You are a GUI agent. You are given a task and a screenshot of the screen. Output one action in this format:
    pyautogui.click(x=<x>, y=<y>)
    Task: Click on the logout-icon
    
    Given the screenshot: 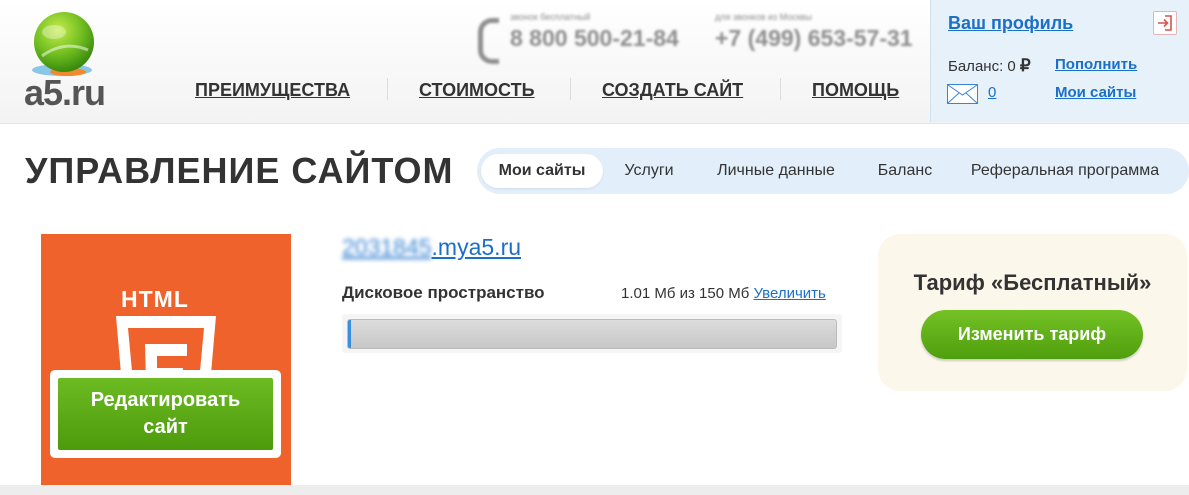 What is the action you would take?
    pyautogui.click(x=1165, y=23)
    